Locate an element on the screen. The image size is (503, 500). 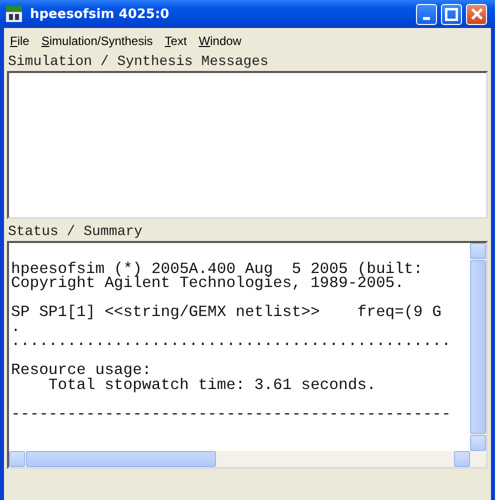
panel-heading: Simulation / Synthesis Messages is located at coordinates (138, 62).